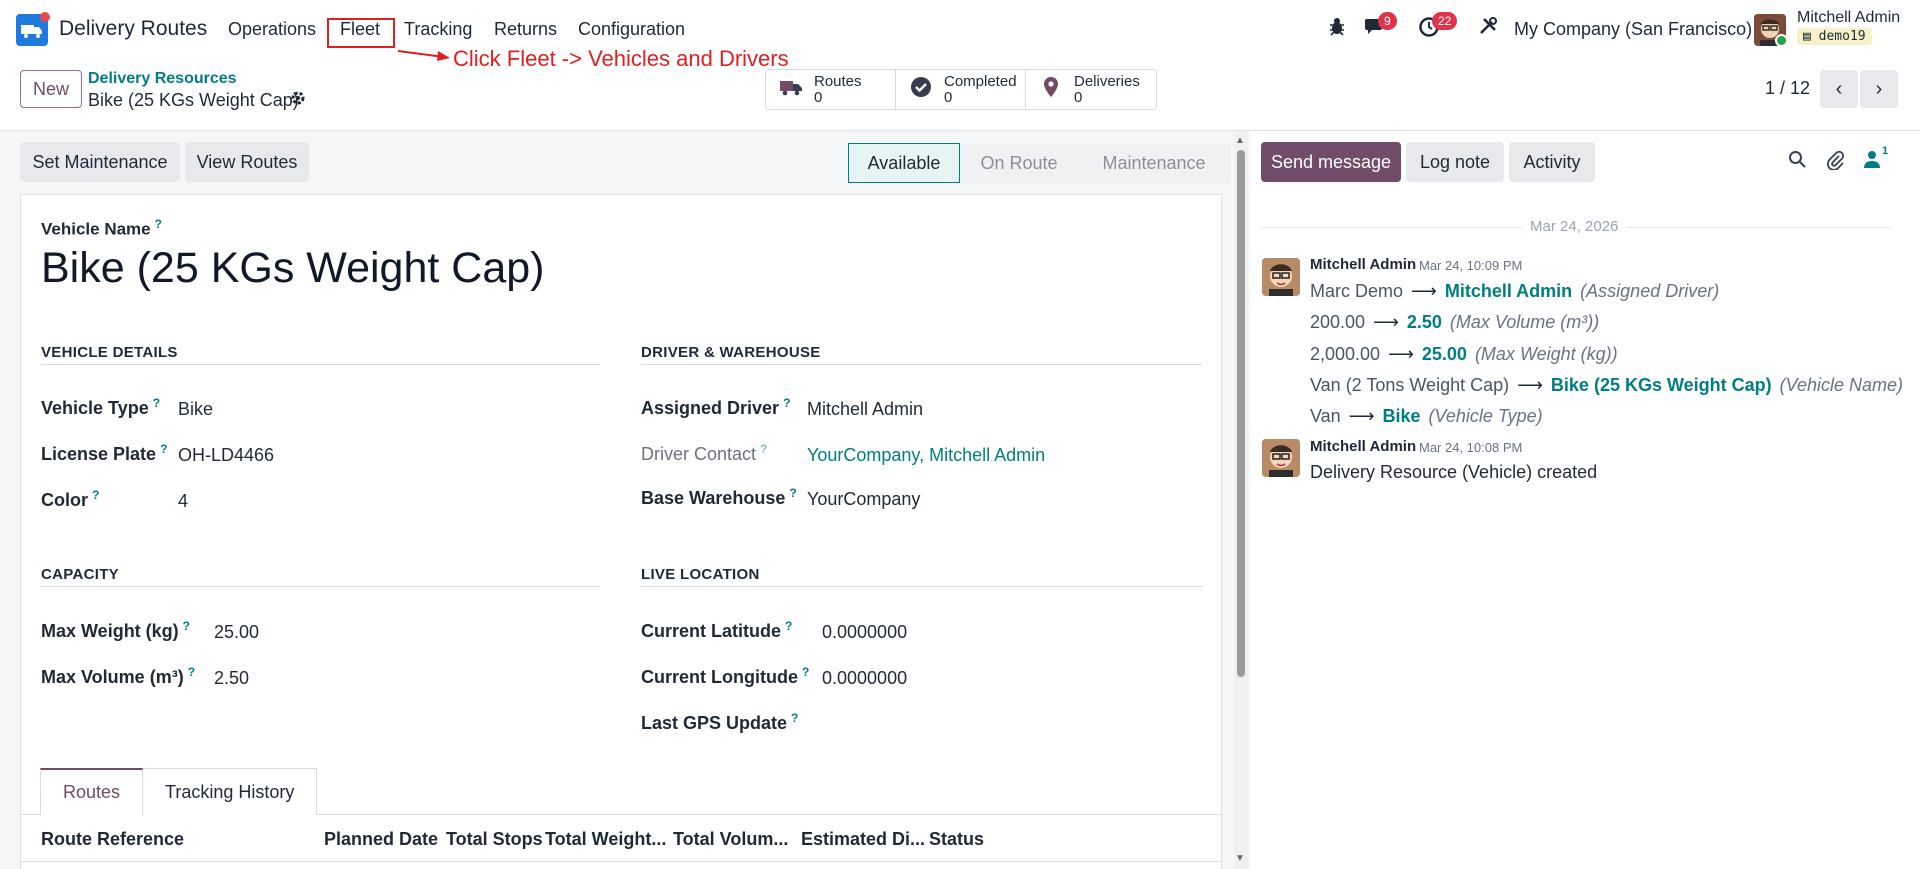  What do you see at coordinates (1154, 163) in the screenshot?
I see `status-maintenance: Maintenance` at bounding box center [1154, 163].